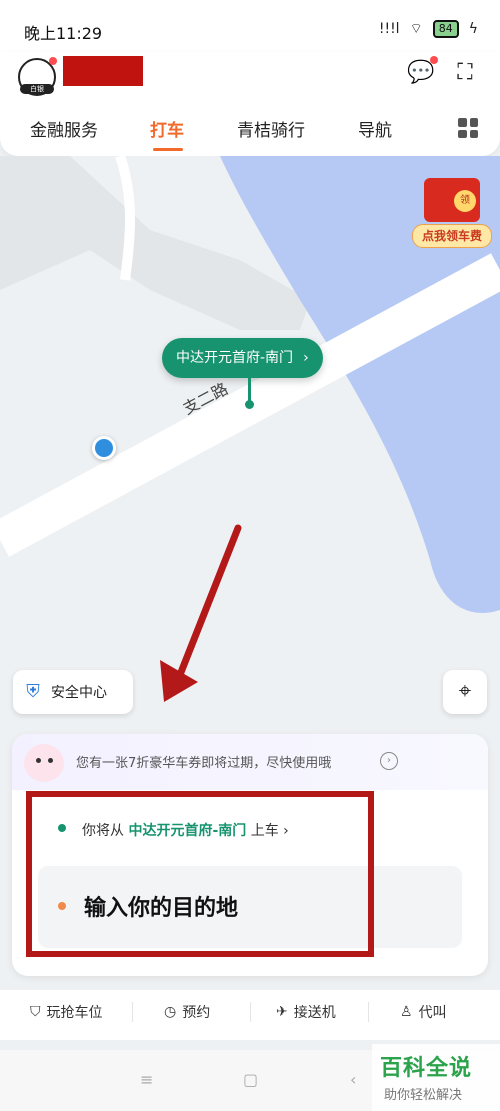 This screenshot has height=1111, width=500. I want to click on member-badge: 白银, so click(37, 89).